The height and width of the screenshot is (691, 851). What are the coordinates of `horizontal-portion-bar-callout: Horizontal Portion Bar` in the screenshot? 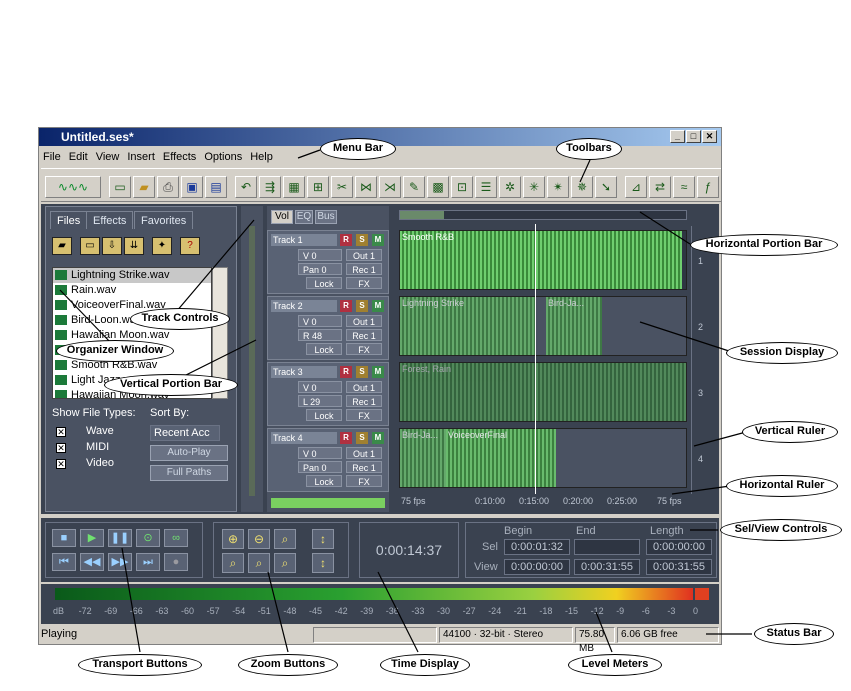 It's located at (764, 245).